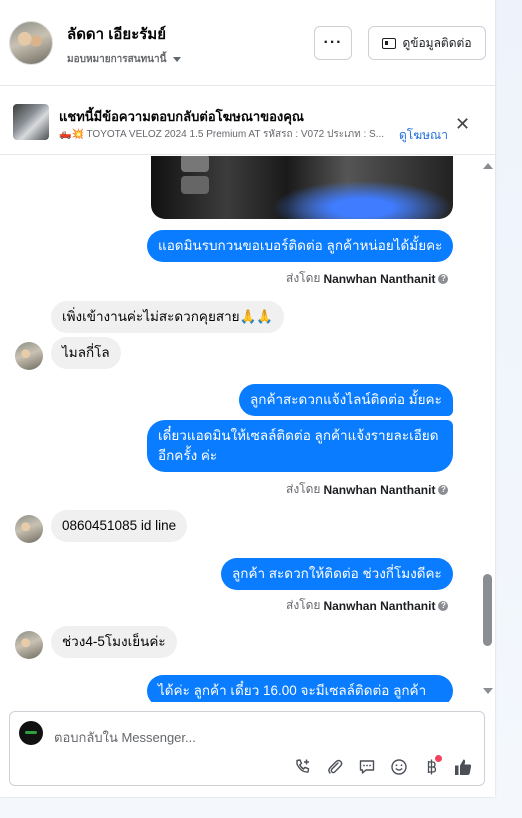 The image size is (522, 818). What do you see at coordinates (181, 116) in the screenshot?
I see `ad-banner-title: แชทนี้มีข้อความตอบกลับต่อโฆษณาของคุณ` at bounding box center [181, 116].